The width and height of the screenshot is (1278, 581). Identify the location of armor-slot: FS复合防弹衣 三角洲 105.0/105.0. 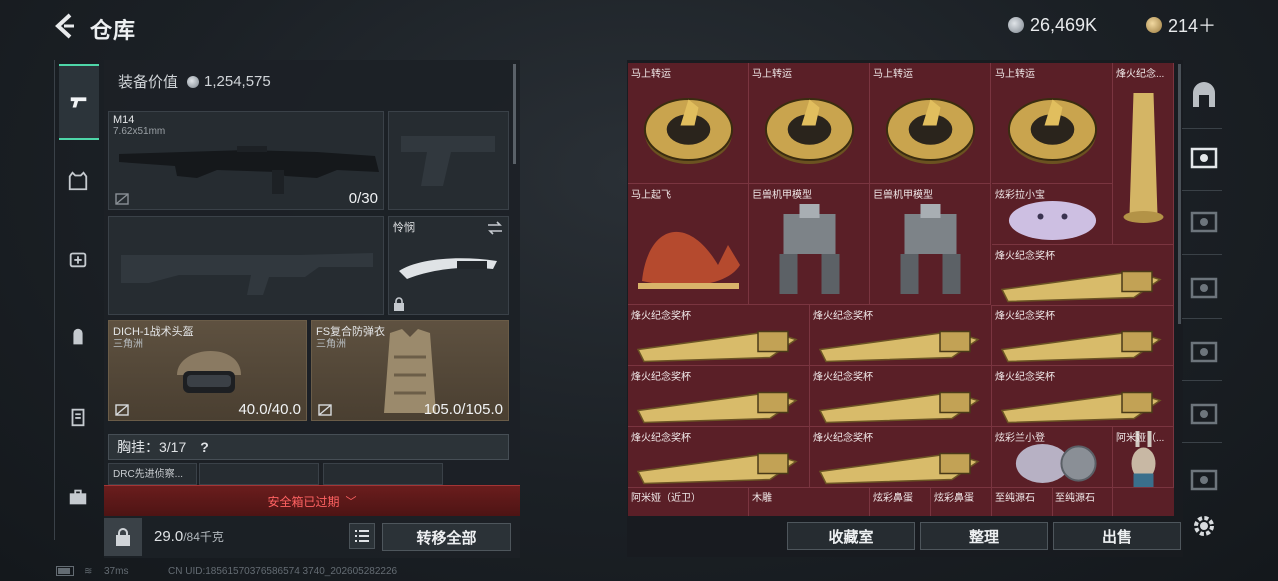
(410, 370).